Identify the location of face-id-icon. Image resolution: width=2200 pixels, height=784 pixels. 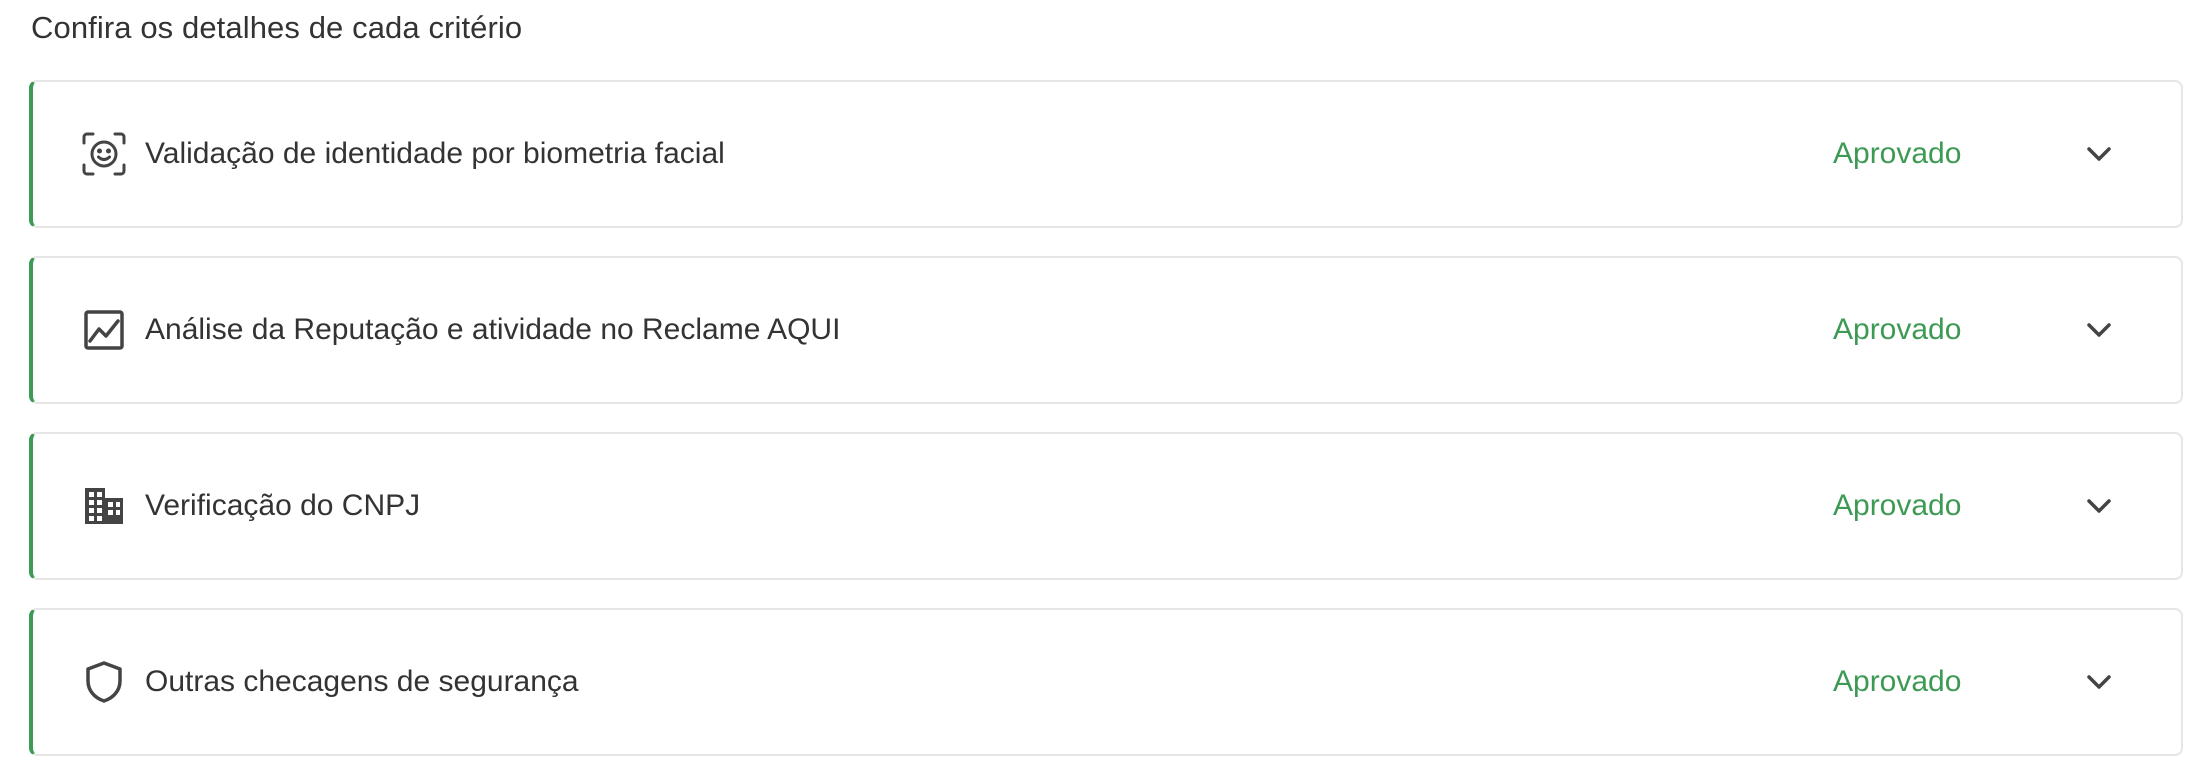
(104, 154).